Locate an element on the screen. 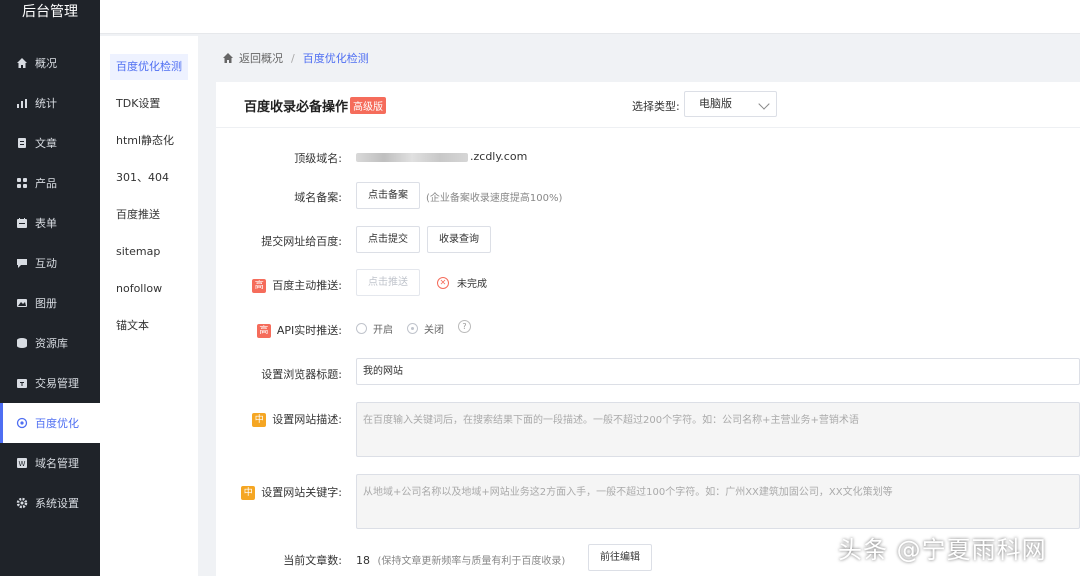 This screenshot has height=576, width=1080. browser-title-label: 设置浏览器标题: is located at coordinates (301, 374).